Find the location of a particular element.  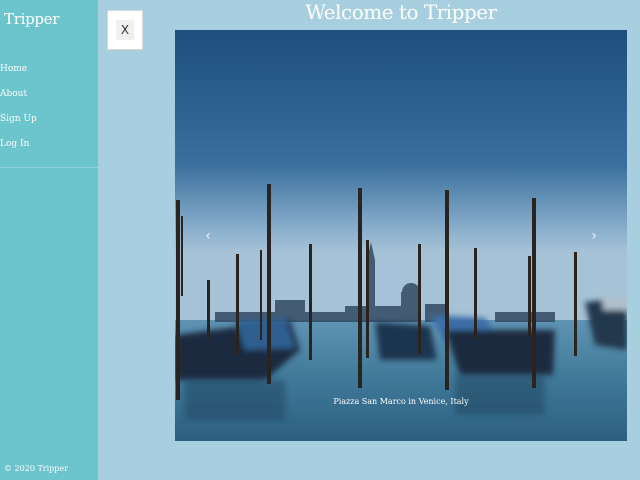

sidebar-nav: Home About Sign Up Log In is located at coordinates (49, 112).